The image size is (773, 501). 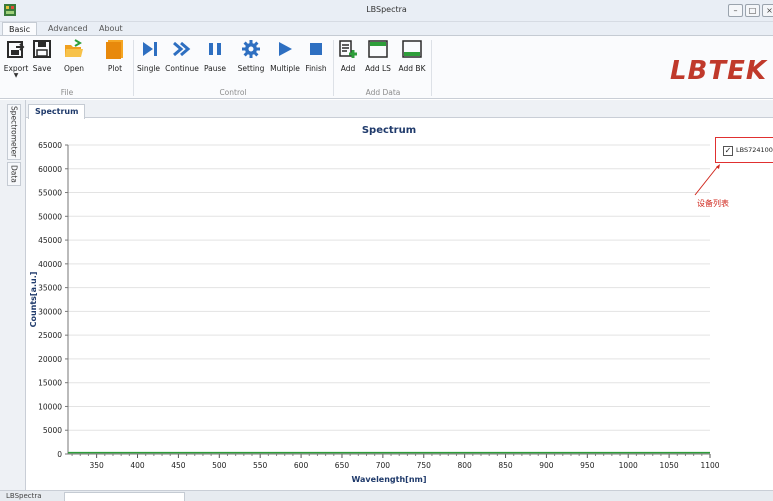 I want to click on multiple-button: Multiple, so click(x=285, y=64).